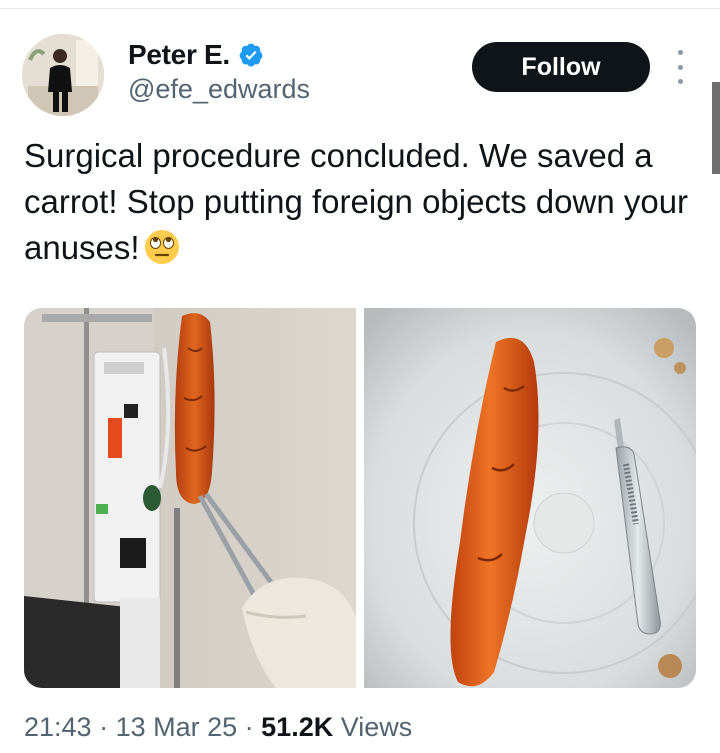  I want to click on views-label: Views, so click(373, 727).